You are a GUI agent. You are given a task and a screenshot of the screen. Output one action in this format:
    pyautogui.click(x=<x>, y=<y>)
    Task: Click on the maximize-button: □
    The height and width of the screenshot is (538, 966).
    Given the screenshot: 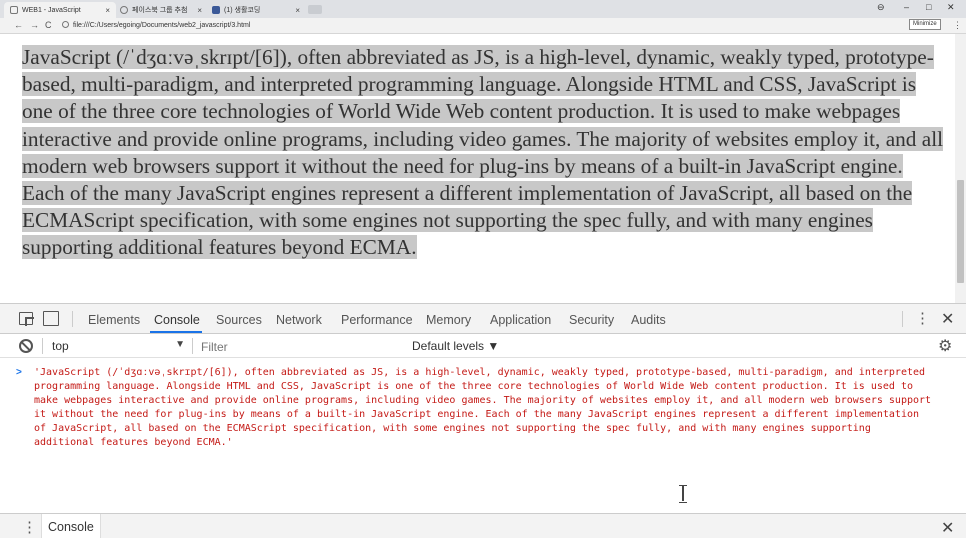 What is the action you would take?
    pyautogui.click(x=928, y=7)
    